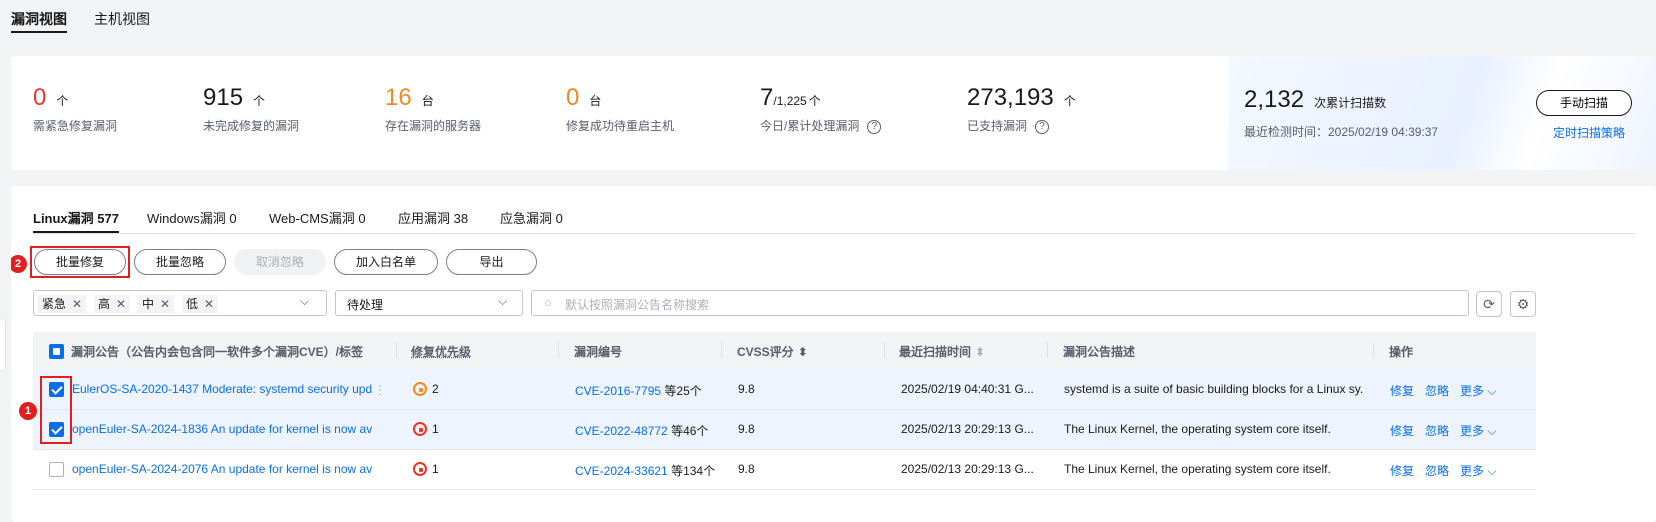 The height and width of the screenshot is (522, 1656). What do you see at coordinates (1589, 132) in the screenshot?
I see `scan-policy-link: 定时扫描策略` at bounding box center [1589, 132].